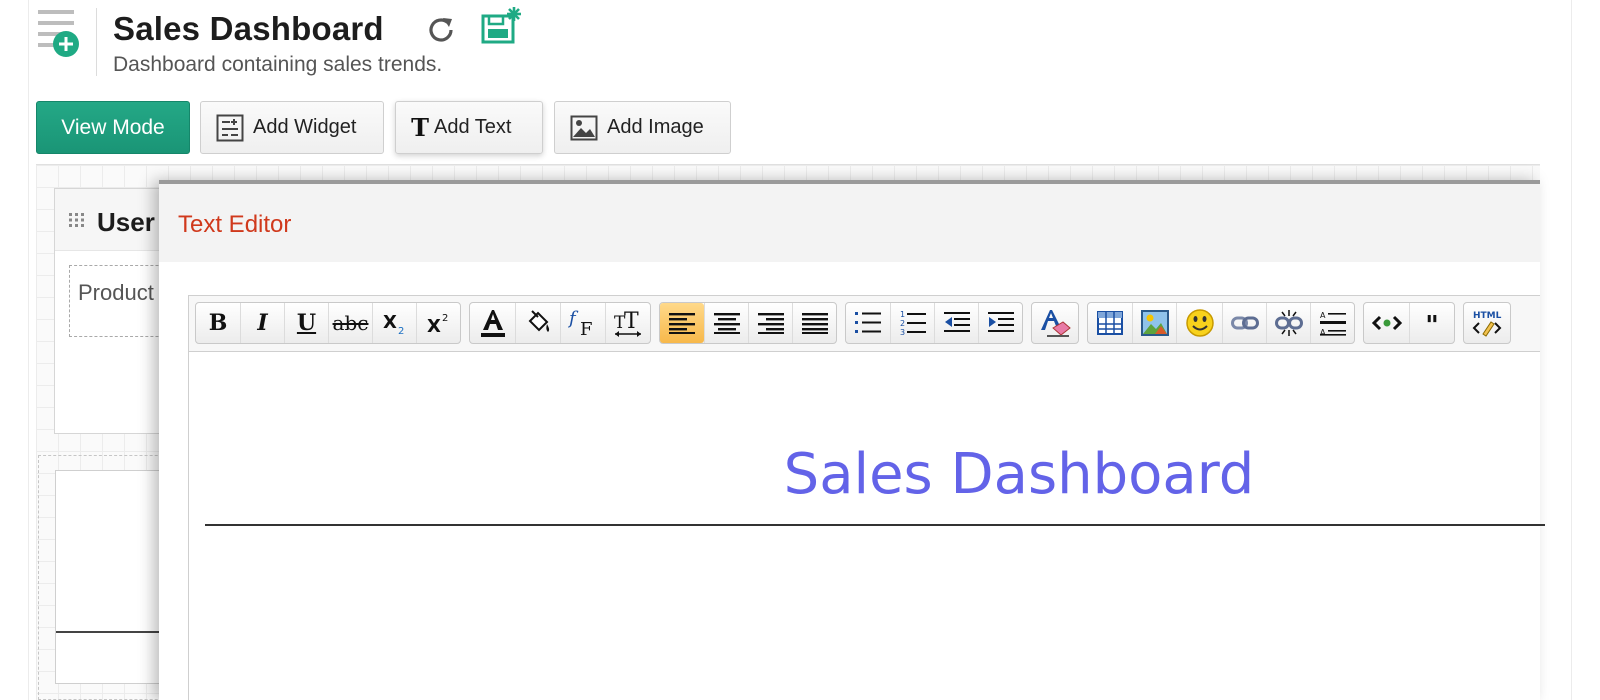  I want to click on alignment-group, so click(748, 323).